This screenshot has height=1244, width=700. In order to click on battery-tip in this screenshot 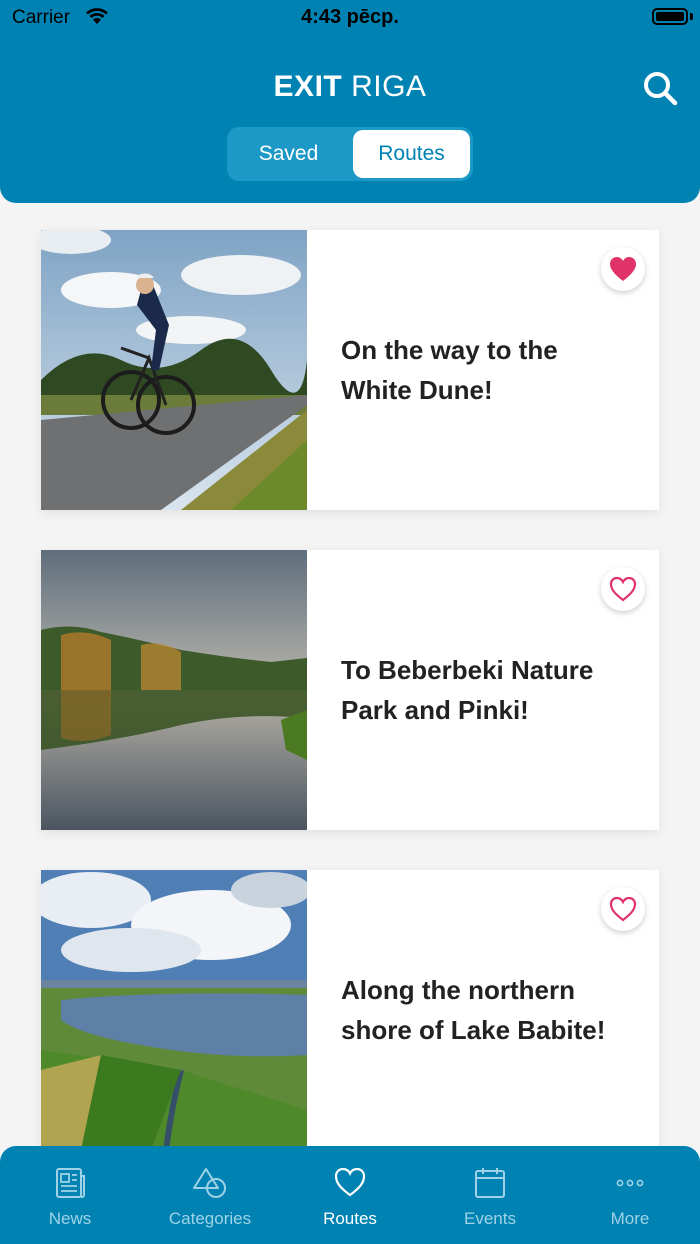, I will do `click(691, 16)`.